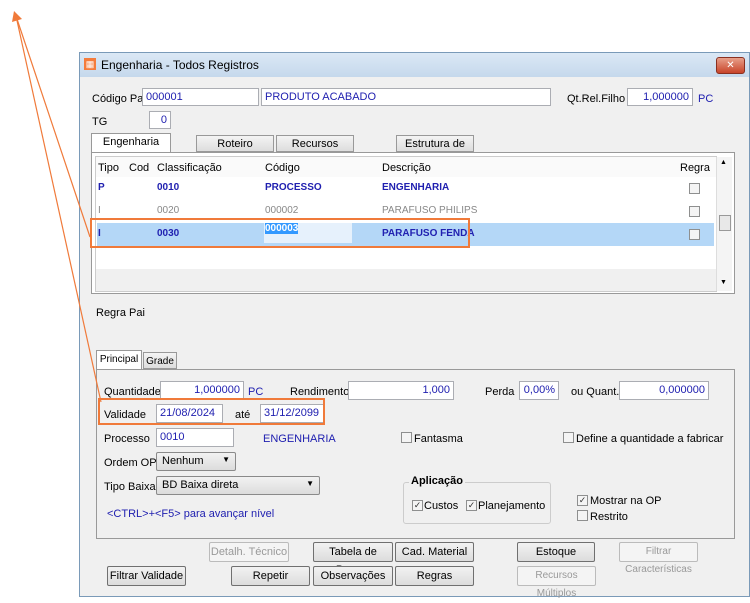  Describe the element at coordinates (53, 126) in the screenshot. I see `arrow-line-row` at that location.